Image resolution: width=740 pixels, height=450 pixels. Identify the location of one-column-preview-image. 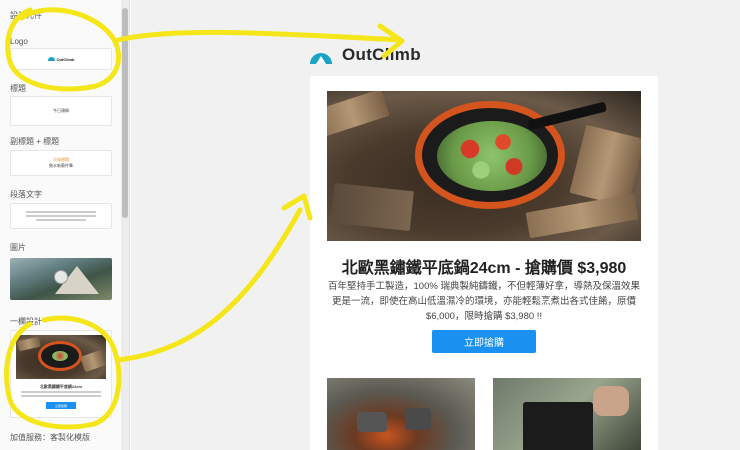
(61, 357).